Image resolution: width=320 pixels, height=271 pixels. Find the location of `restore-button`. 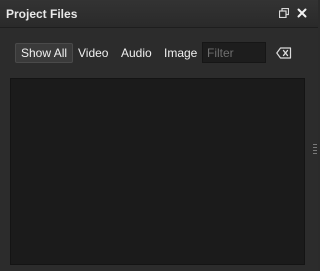

restore-button is located at coordinates (284, 13).